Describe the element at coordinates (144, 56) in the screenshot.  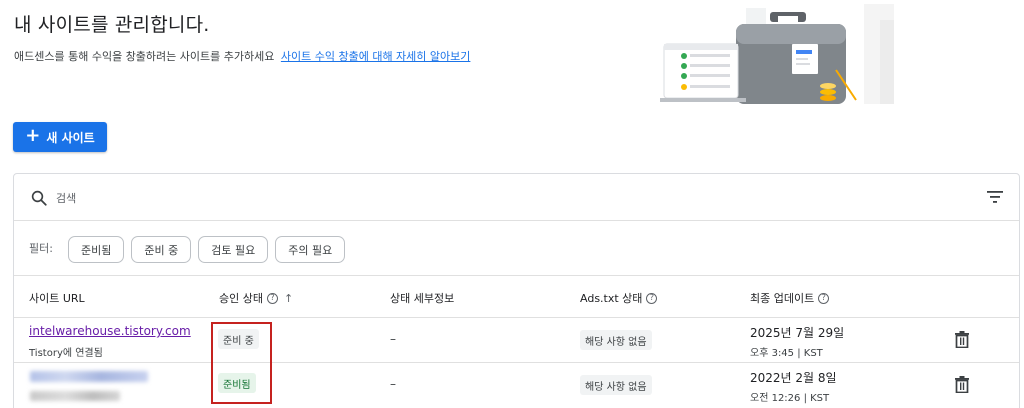
I see `subtitle-text: 애드센스를 통해 수익을 창출하려는 사이트를 추가하세요` at that location.